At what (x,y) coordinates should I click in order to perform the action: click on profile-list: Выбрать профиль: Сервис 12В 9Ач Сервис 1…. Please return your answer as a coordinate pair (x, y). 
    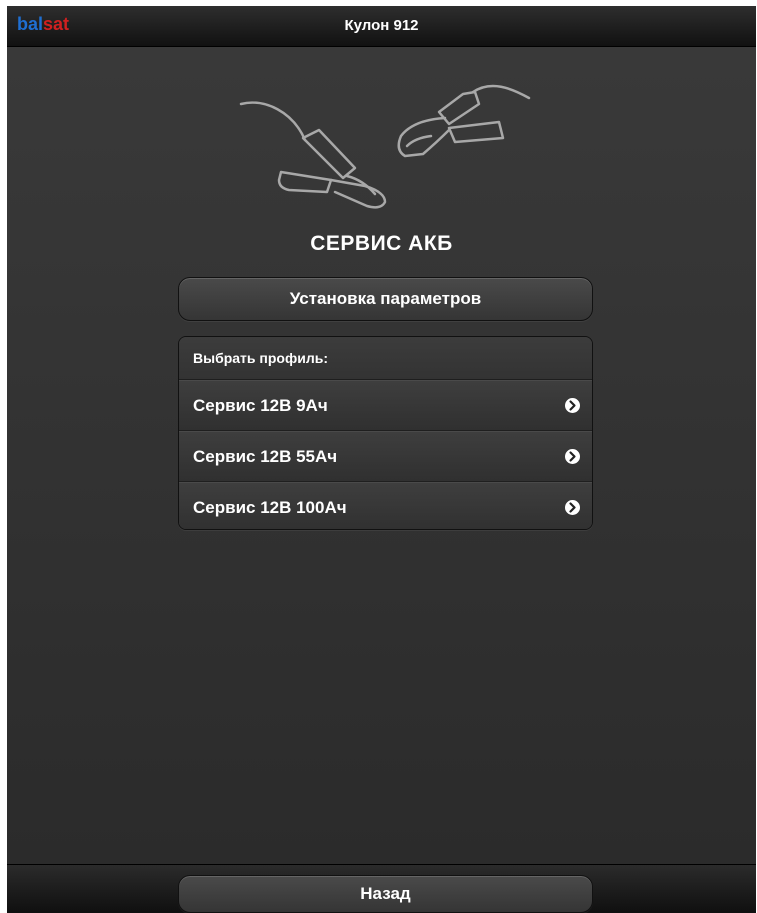
    Looking at the image, I should click on (385, 433).